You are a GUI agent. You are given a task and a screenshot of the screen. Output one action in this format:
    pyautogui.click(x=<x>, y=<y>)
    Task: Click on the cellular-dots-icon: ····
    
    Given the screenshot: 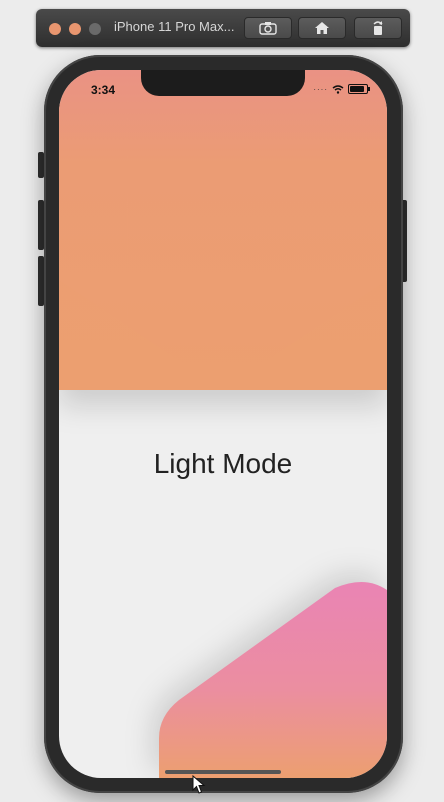 What is the action you would take?
    pyautogui.click(x=320, y=89)
    